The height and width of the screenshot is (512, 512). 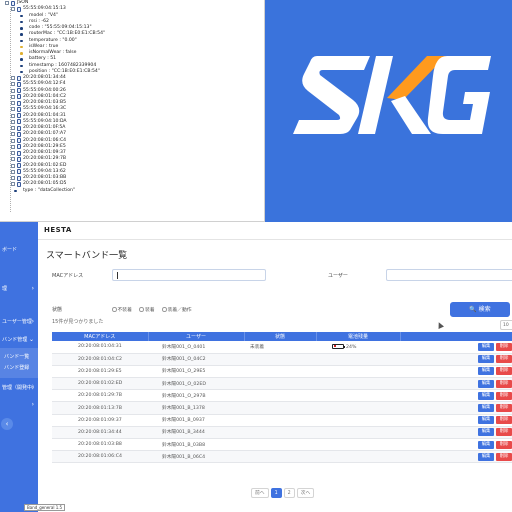 I want to click on pager-next: 次へ, so click(x=305, y=493).